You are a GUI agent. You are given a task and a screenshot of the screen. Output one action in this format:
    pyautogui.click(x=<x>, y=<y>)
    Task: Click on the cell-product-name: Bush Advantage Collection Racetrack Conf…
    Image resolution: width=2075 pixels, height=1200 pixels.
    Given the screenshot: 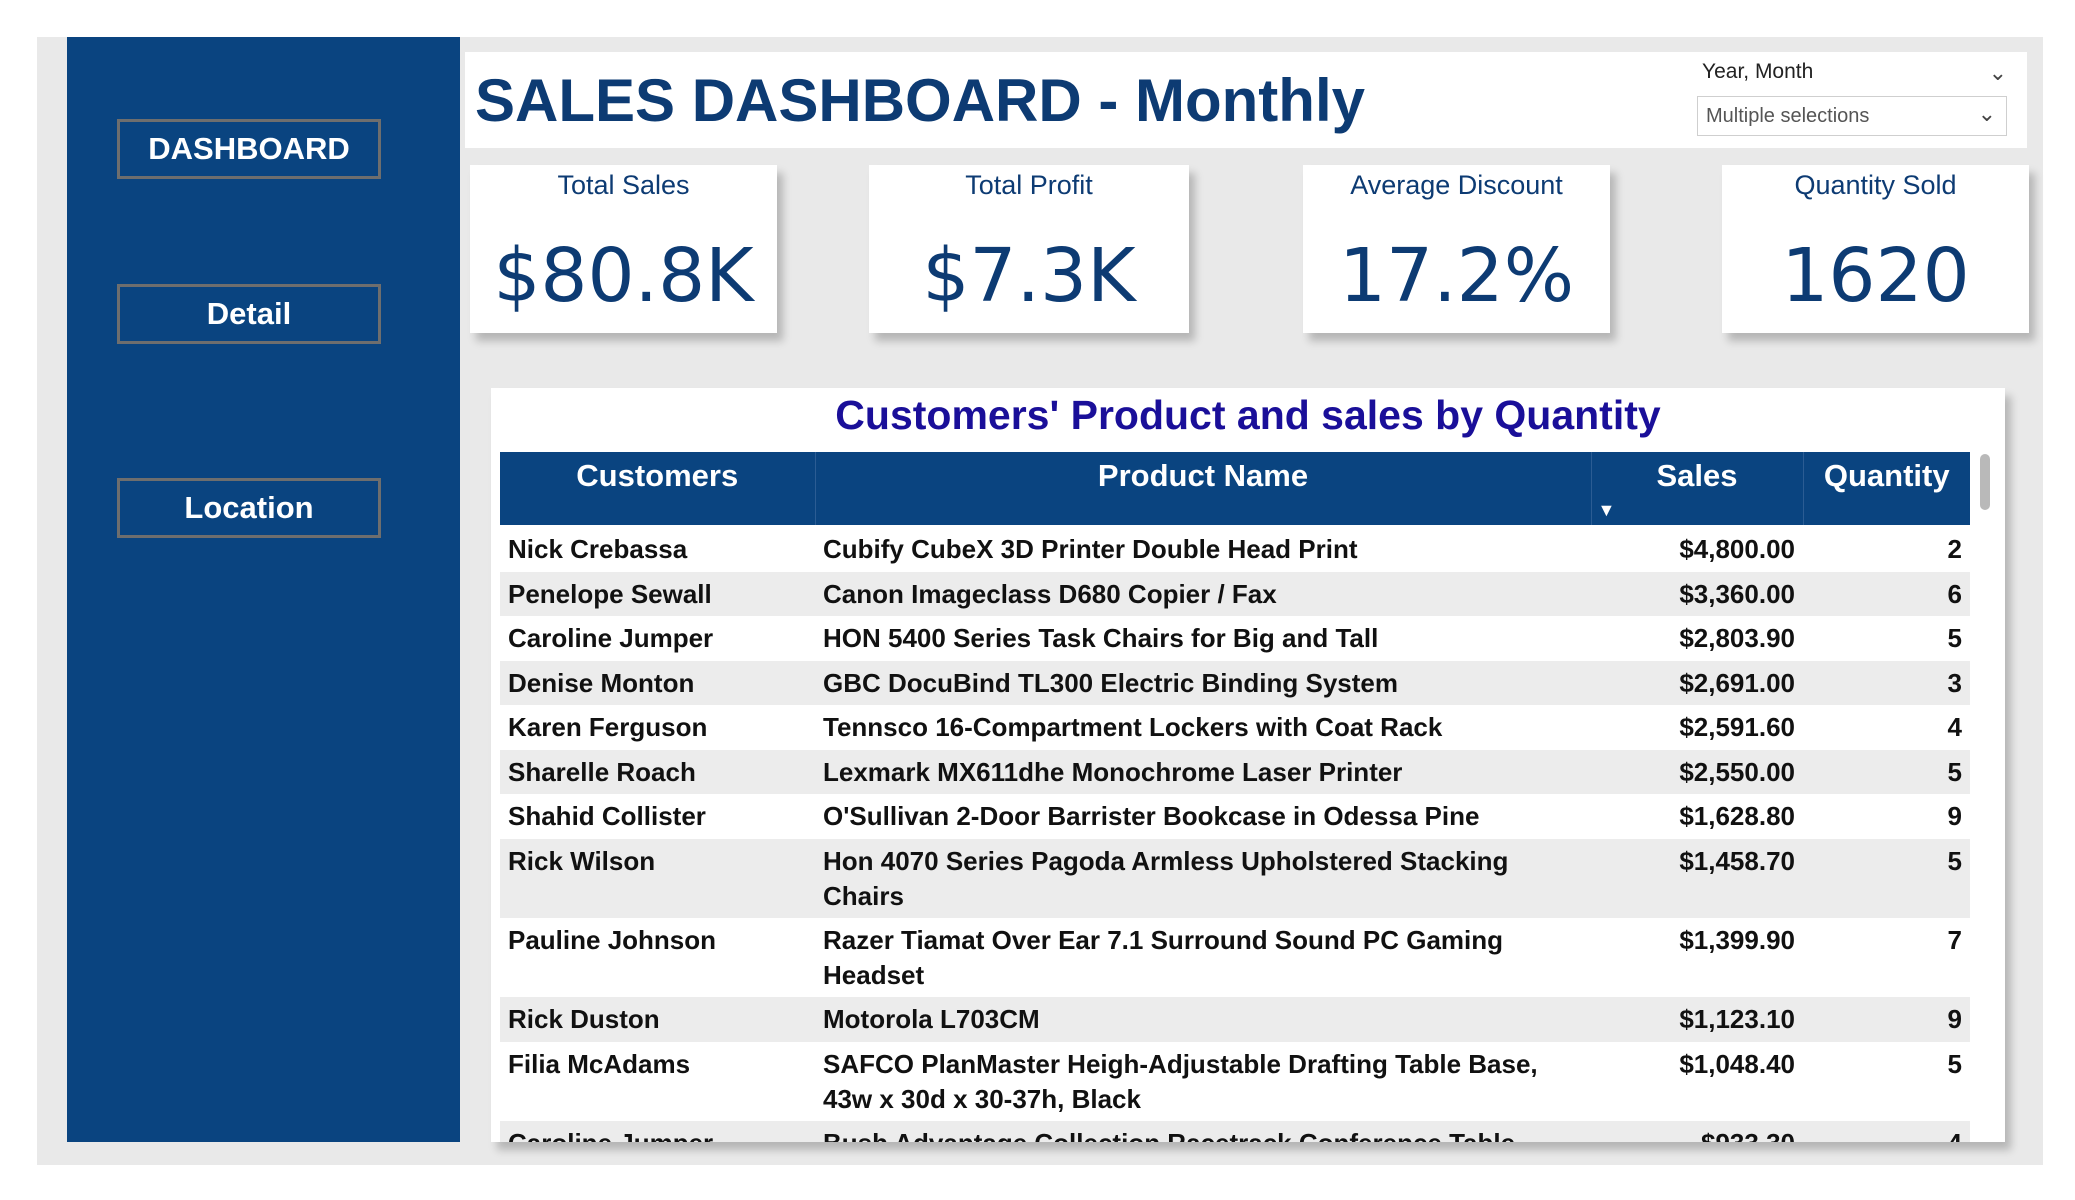 What is the action you would take?
    pyautogui.click(x=1203, y=1131)
    